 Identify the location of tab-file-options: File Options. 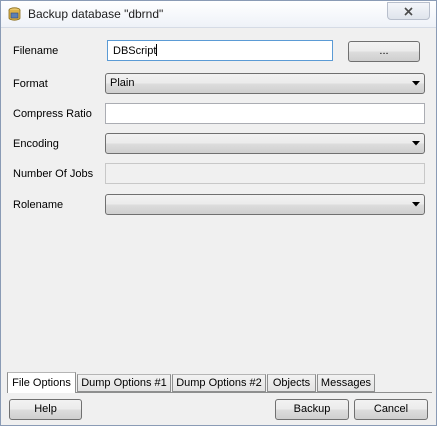
(41, 382).